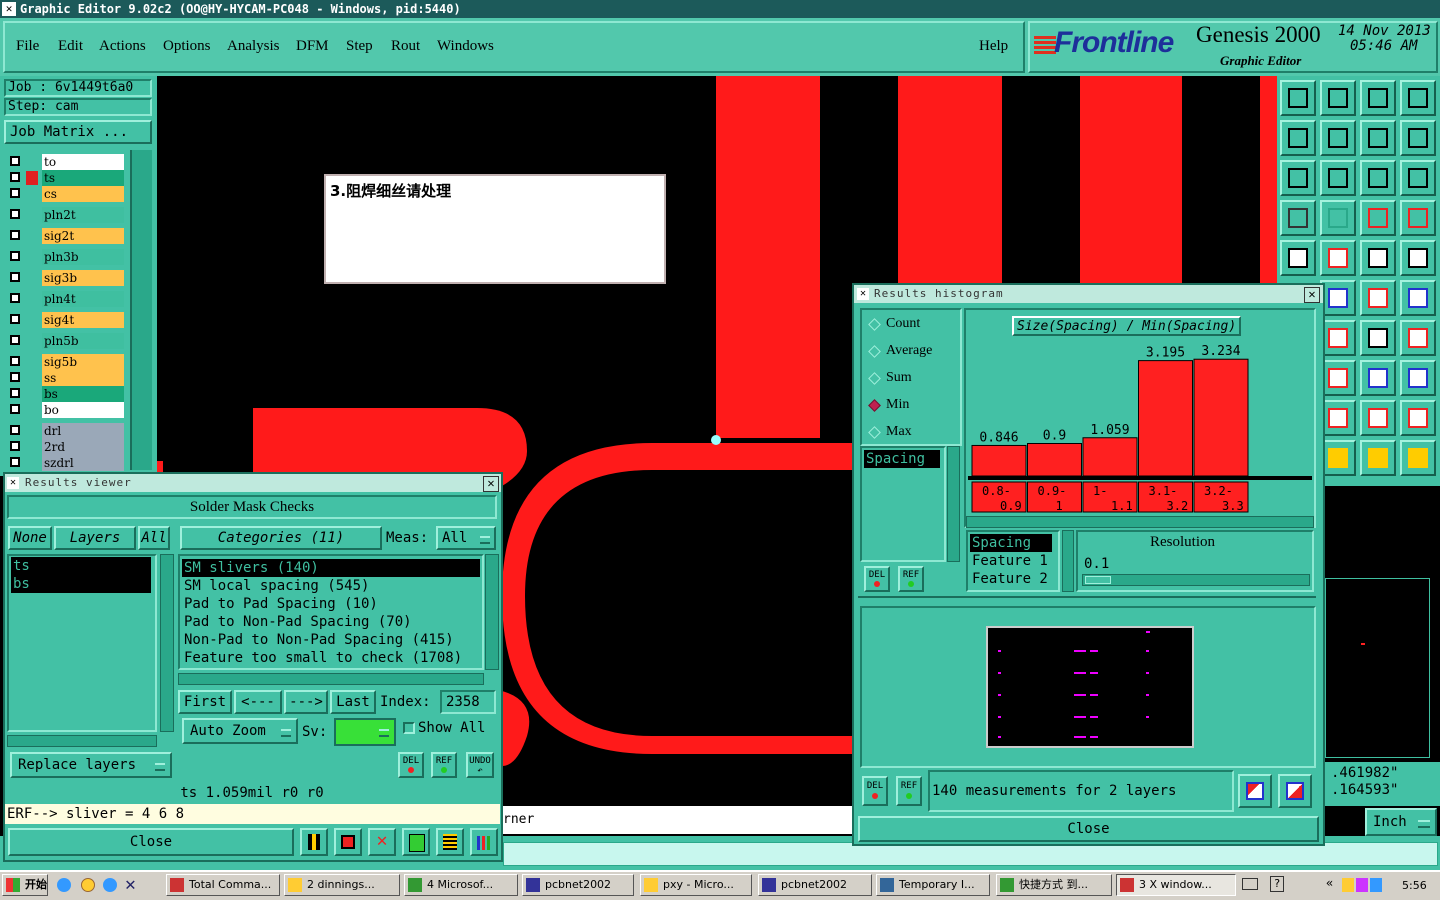 The image size is (1440, 900). What do you see at coordinates (1250, 884) in the screenshot?
I see `keyboard-icon` at bounding box center [1250, 884].